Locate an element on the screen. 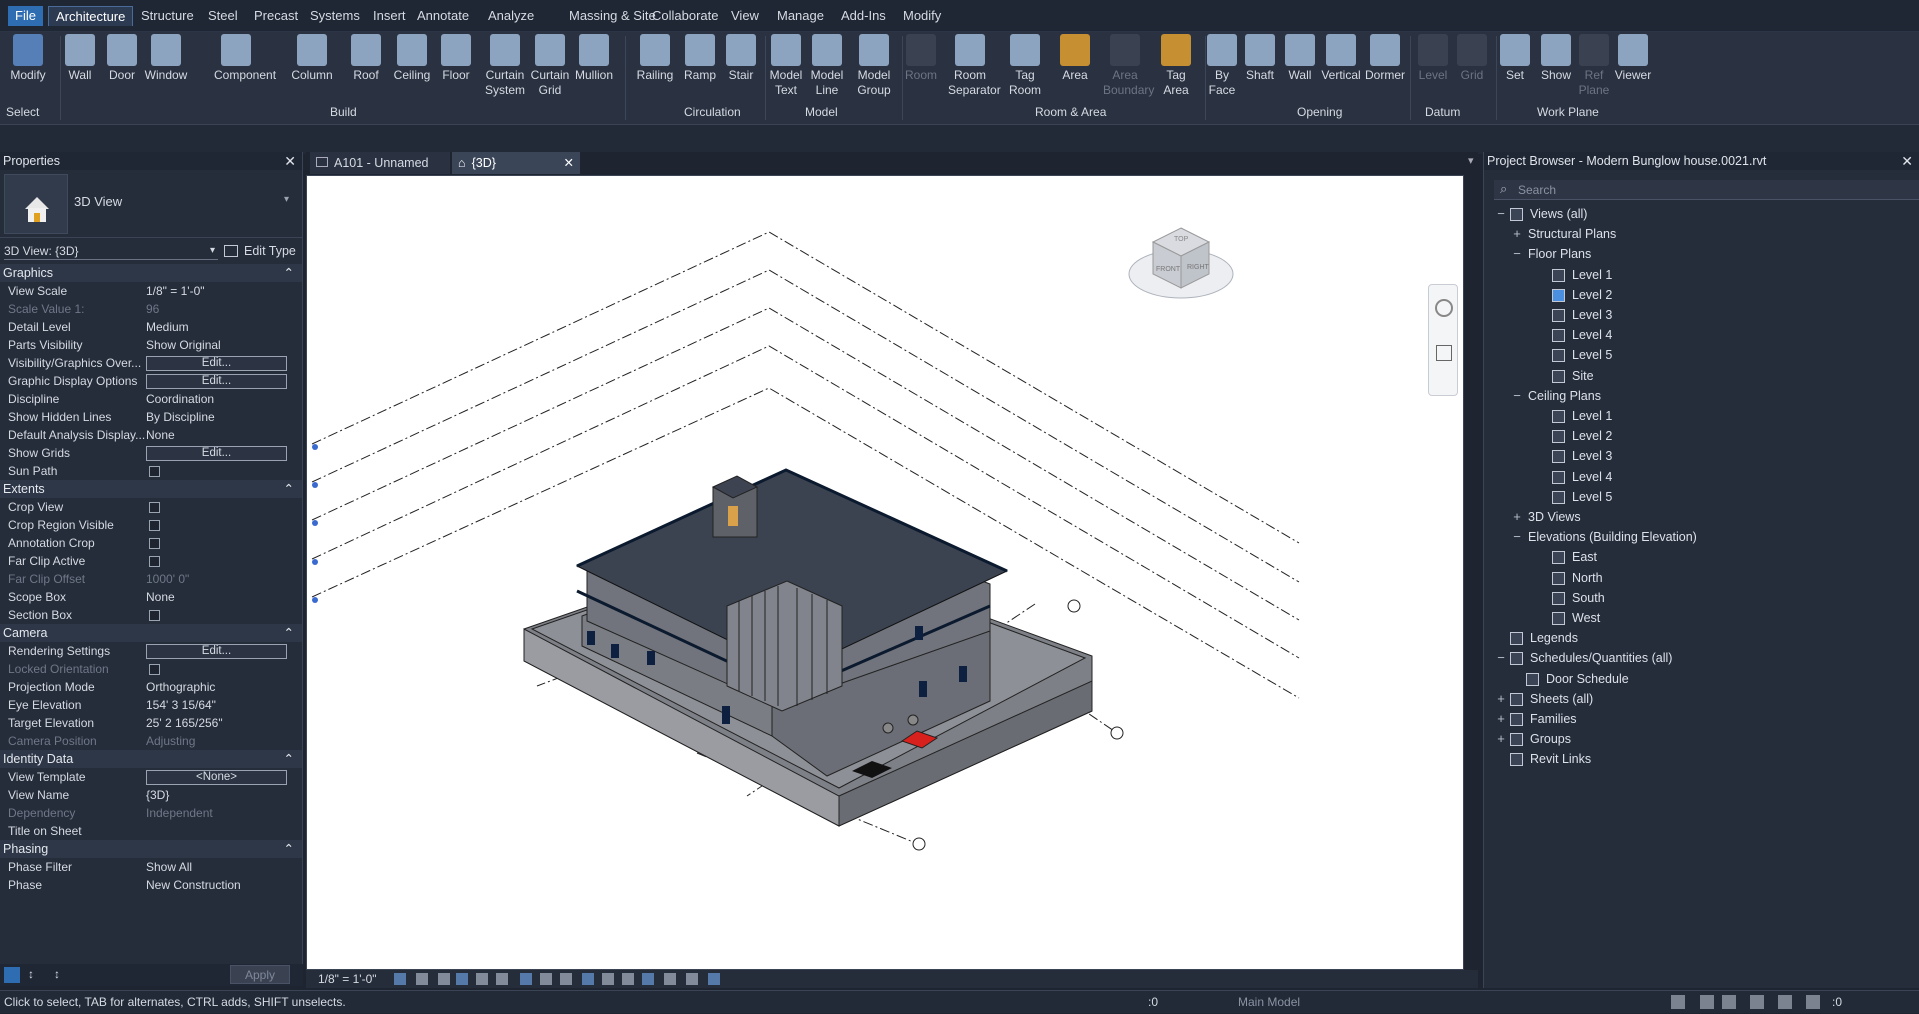 This screenshot has height=1014, width=1919. property-value: Show Original is located at coordinates (183, 345).